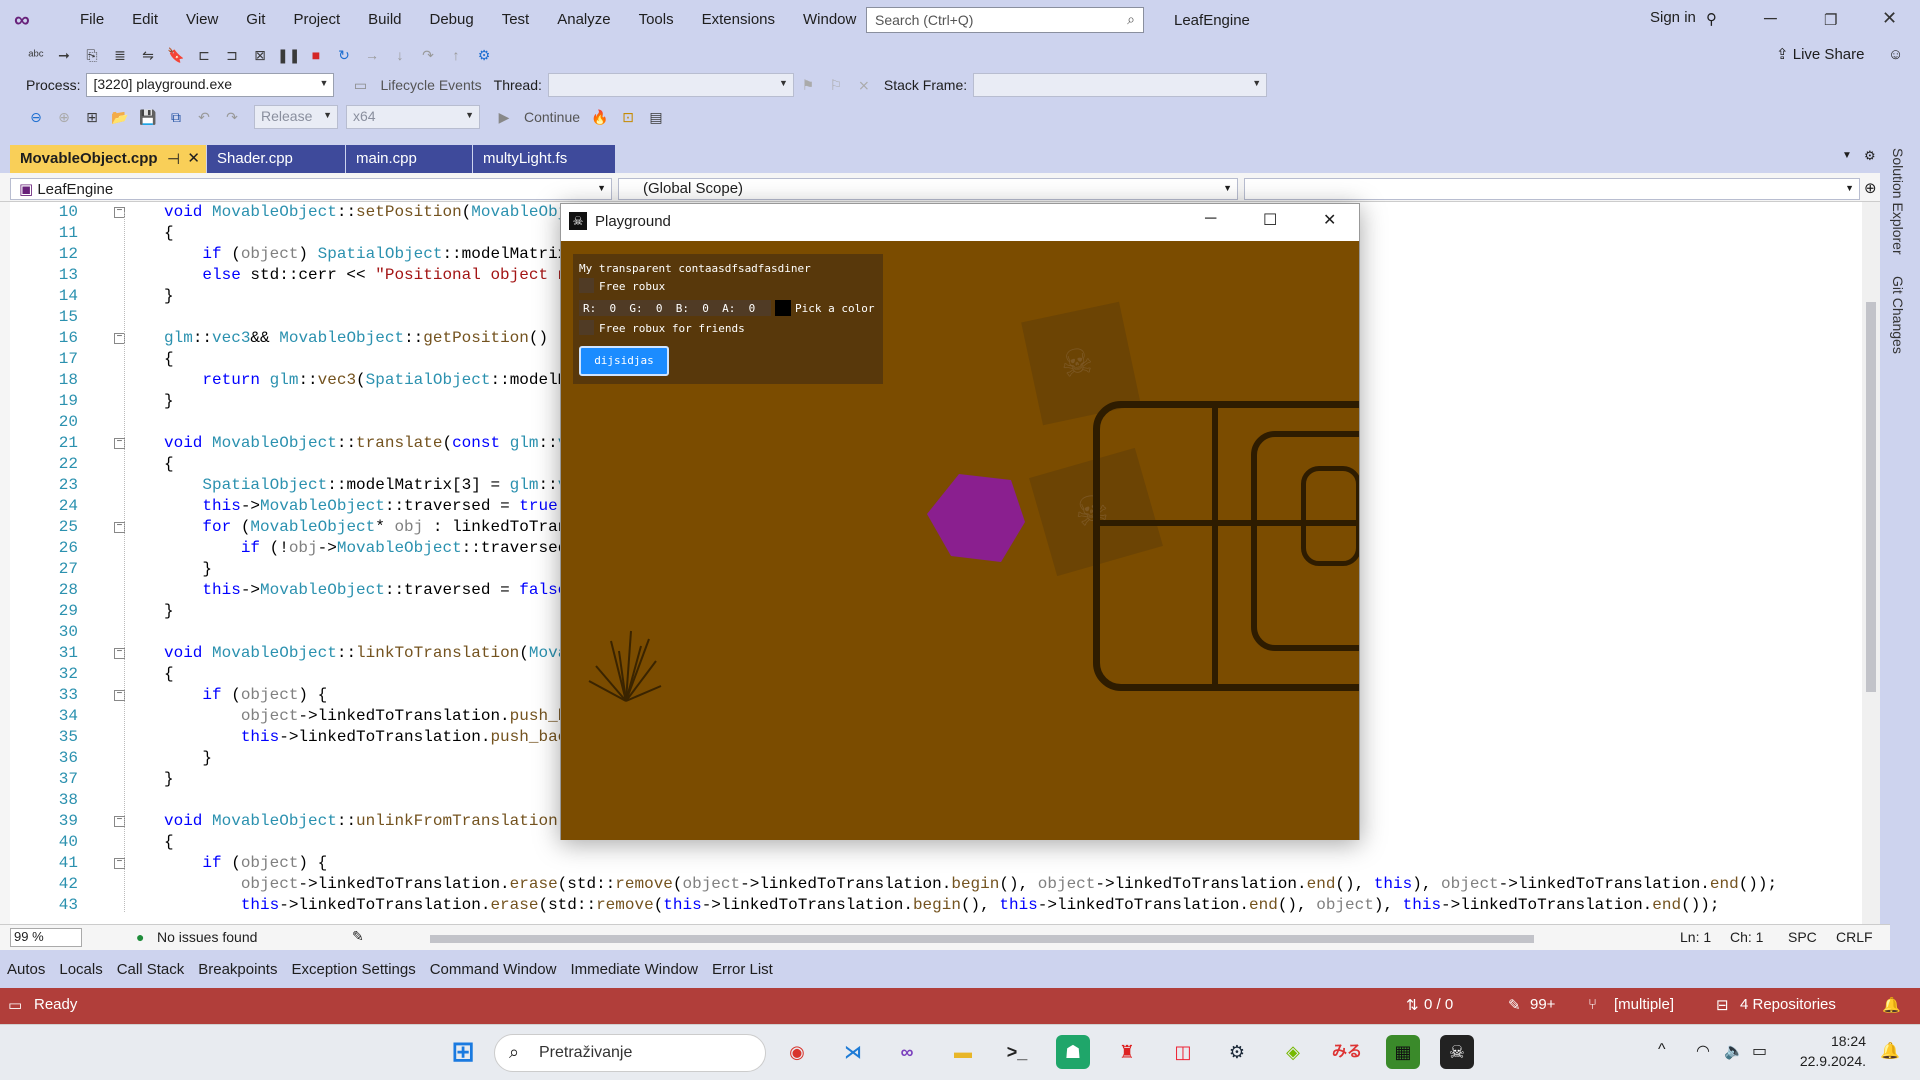 This screenshot has width=1920, height=1080. What do you see at coordinates (1802, 937) in the screenshot?
I see `spacing-mode: SPC` at bounding box center [1802, 937].